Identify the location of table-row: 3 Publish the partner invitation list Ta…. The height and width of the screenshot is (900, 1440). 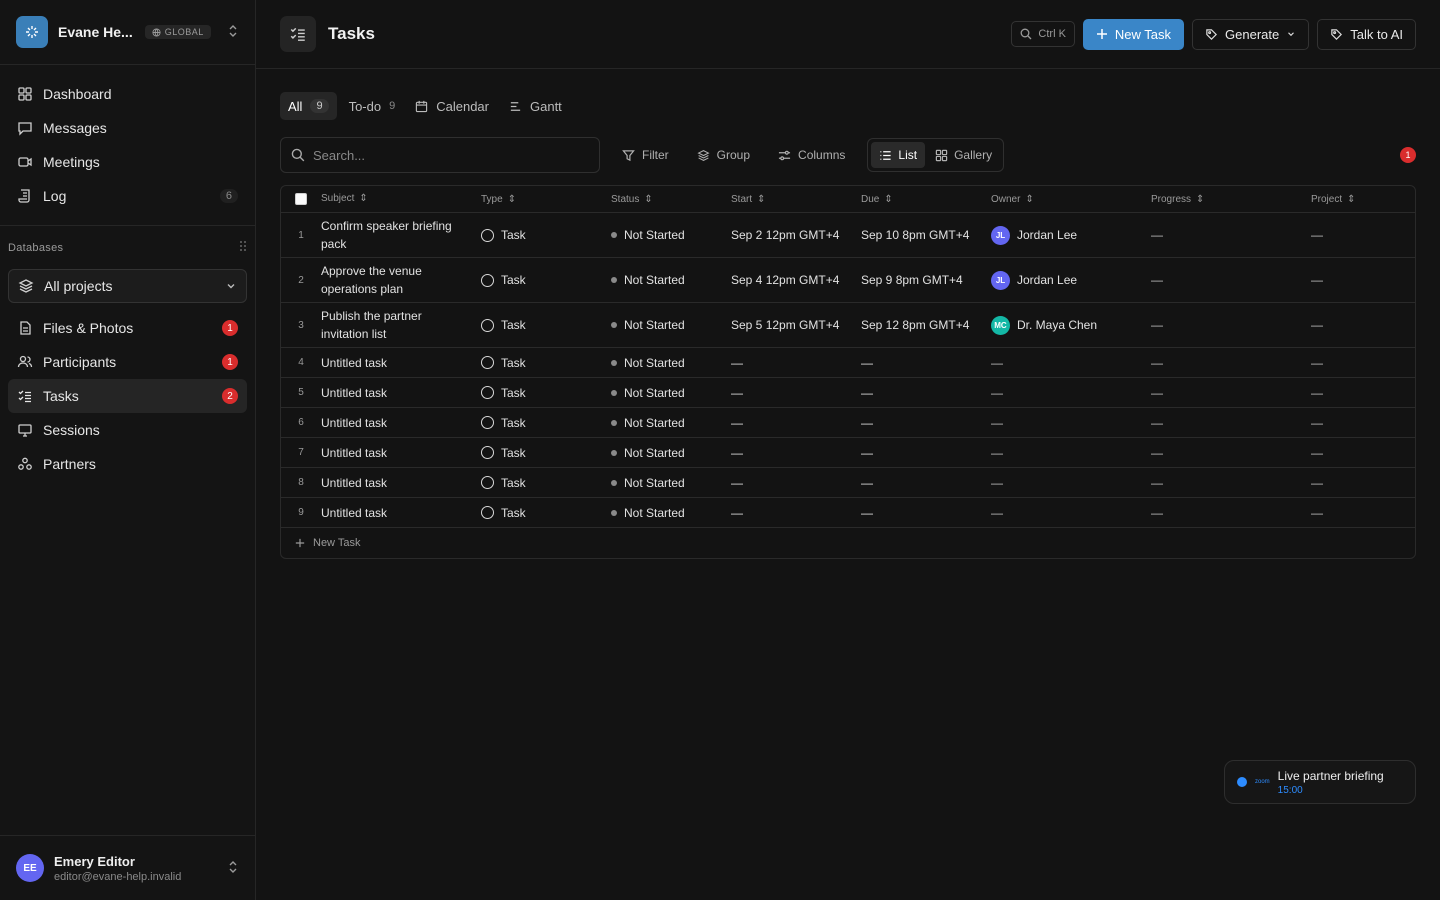
(848, 325).